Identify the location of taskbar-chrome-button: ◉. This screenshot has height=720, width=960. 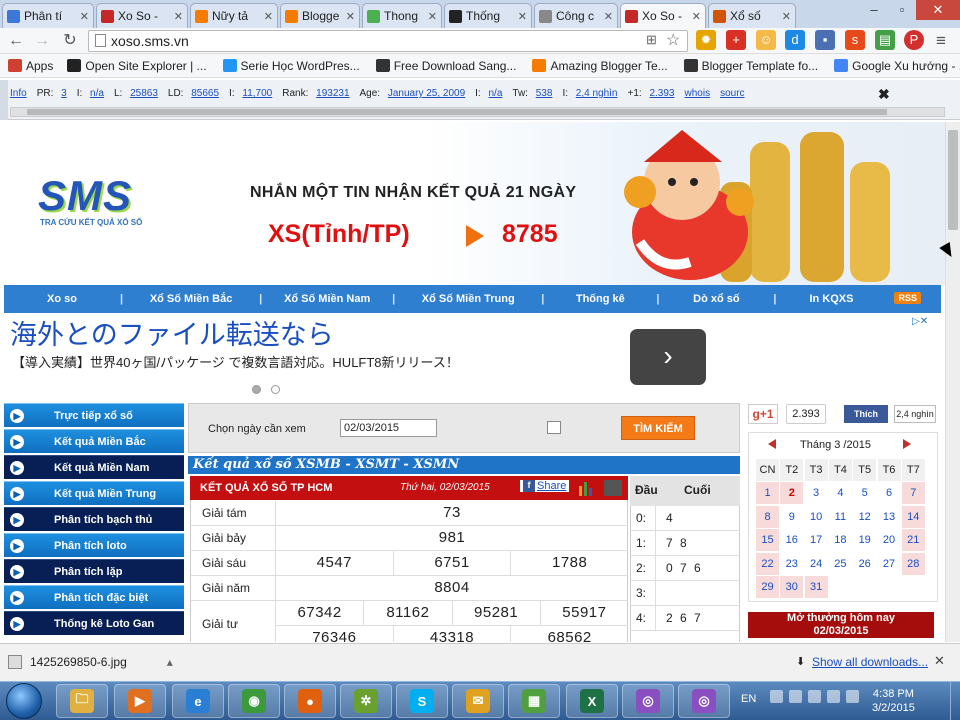
(254, 701).